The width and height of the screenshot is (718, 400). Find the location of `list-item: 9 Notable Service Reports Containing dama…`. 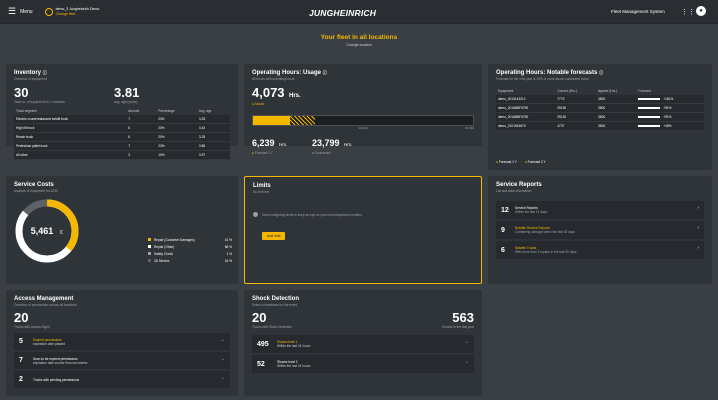

list-item: 9 Notable Service Reports Containing dama… is located at coordinates (600, 230).